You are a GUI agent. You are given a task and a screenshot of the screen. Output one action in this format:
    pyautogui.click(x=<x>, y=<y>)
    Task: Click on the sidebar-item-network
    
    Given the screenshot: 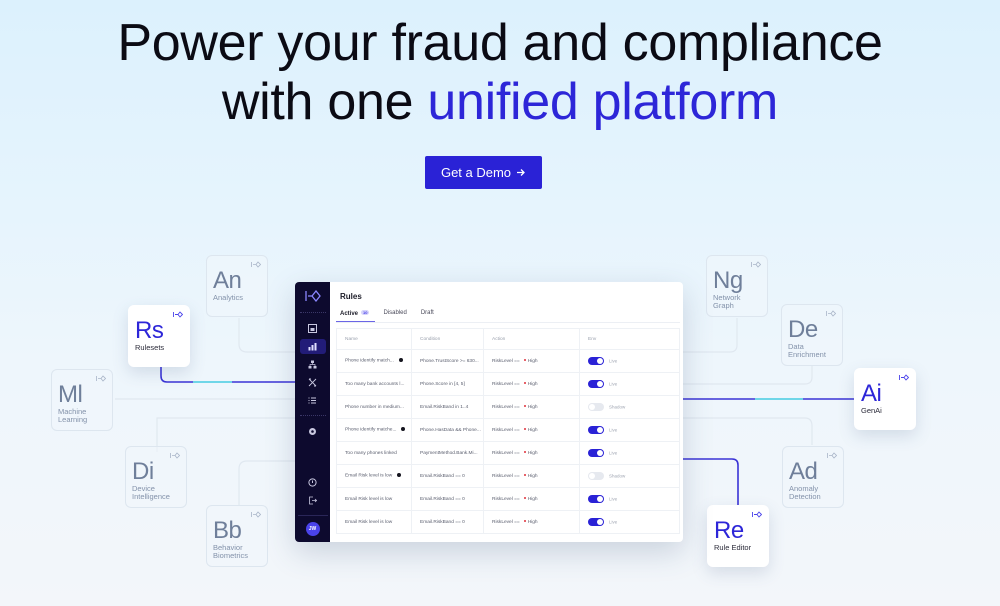 What is the action you would take?
    pyautogui.click(x=313, y=364)
    